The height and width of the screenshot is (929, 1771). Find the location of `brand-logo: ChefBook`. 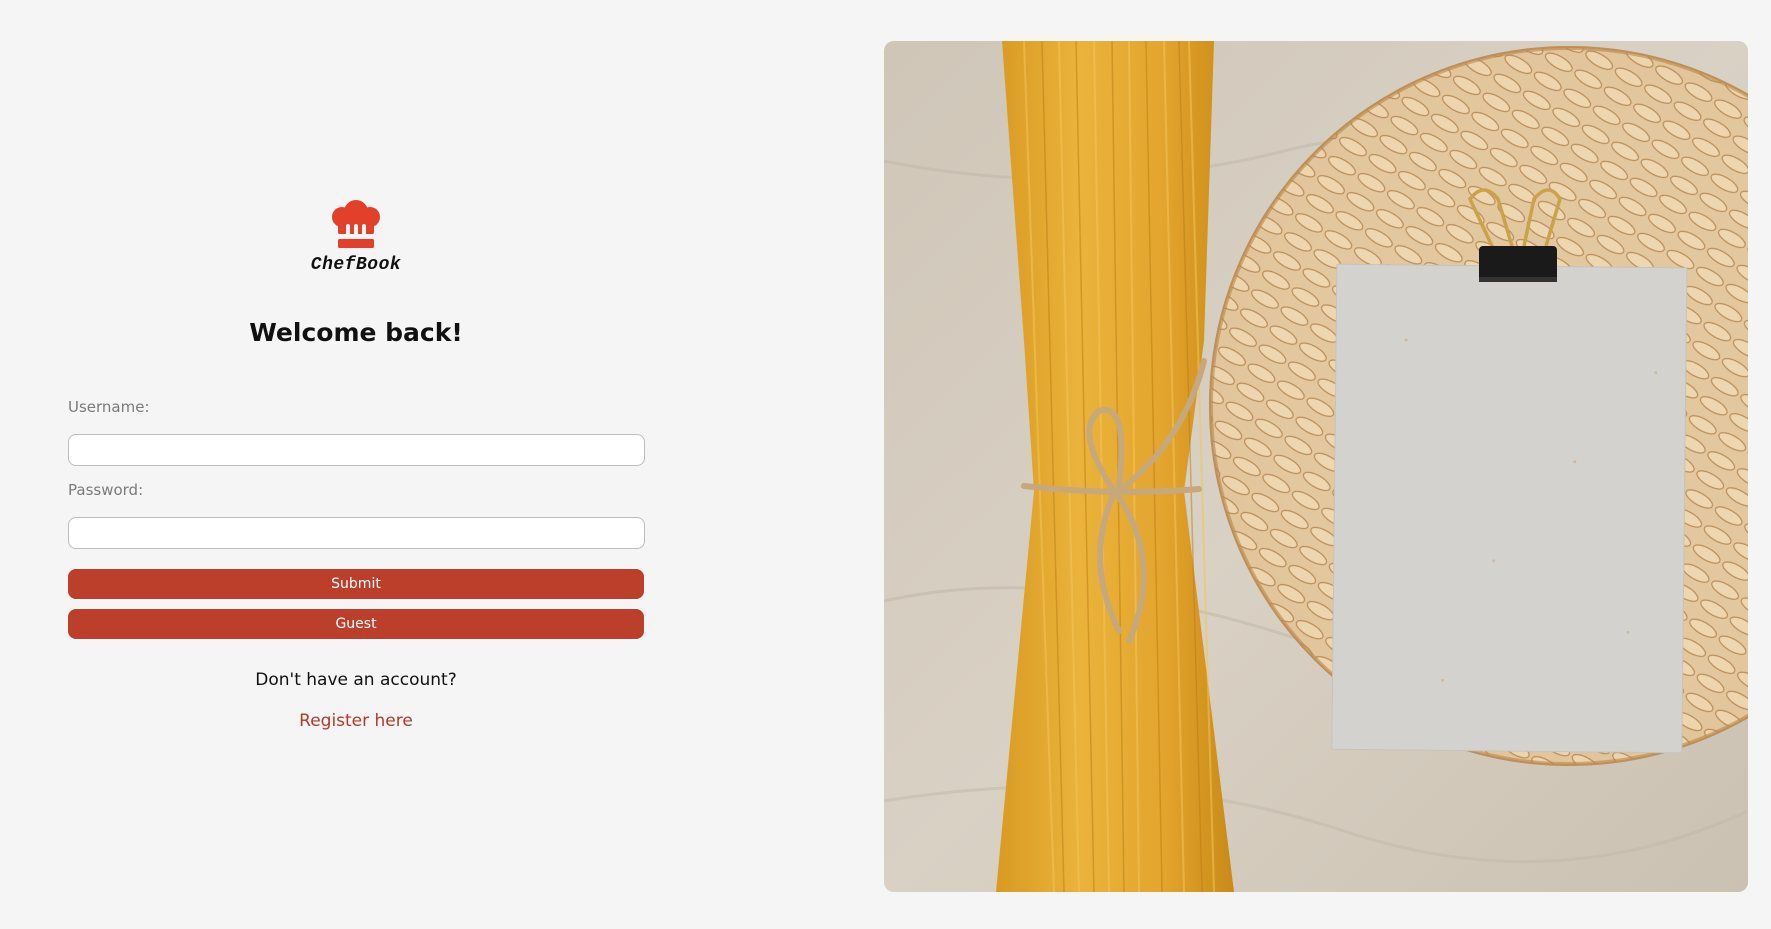

brand-logo: ChefBook is located at coordinates (356, 237).